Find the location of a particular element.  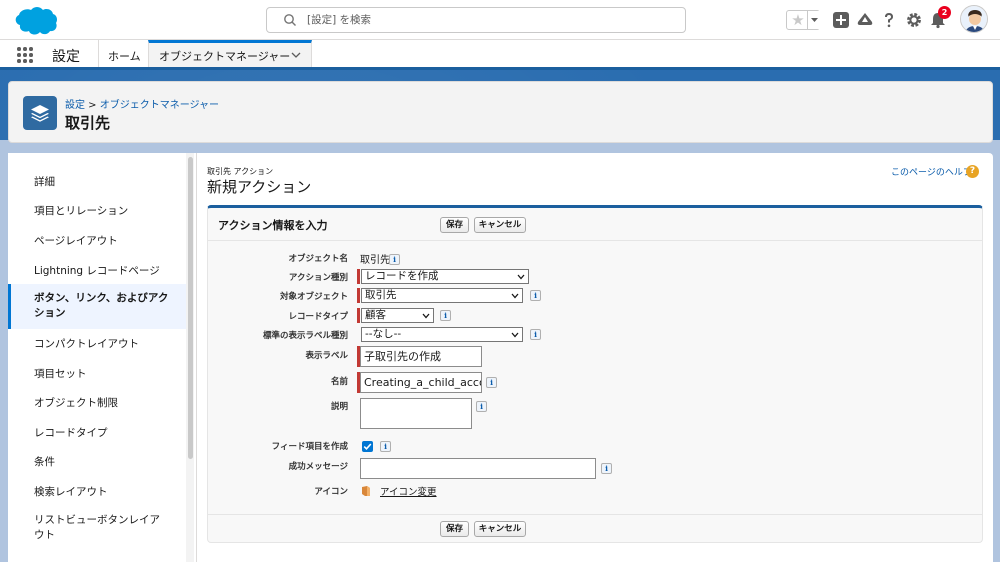

sidebar-item-search-layouts: 検索レイアウト is located at coordinates (97, 491).